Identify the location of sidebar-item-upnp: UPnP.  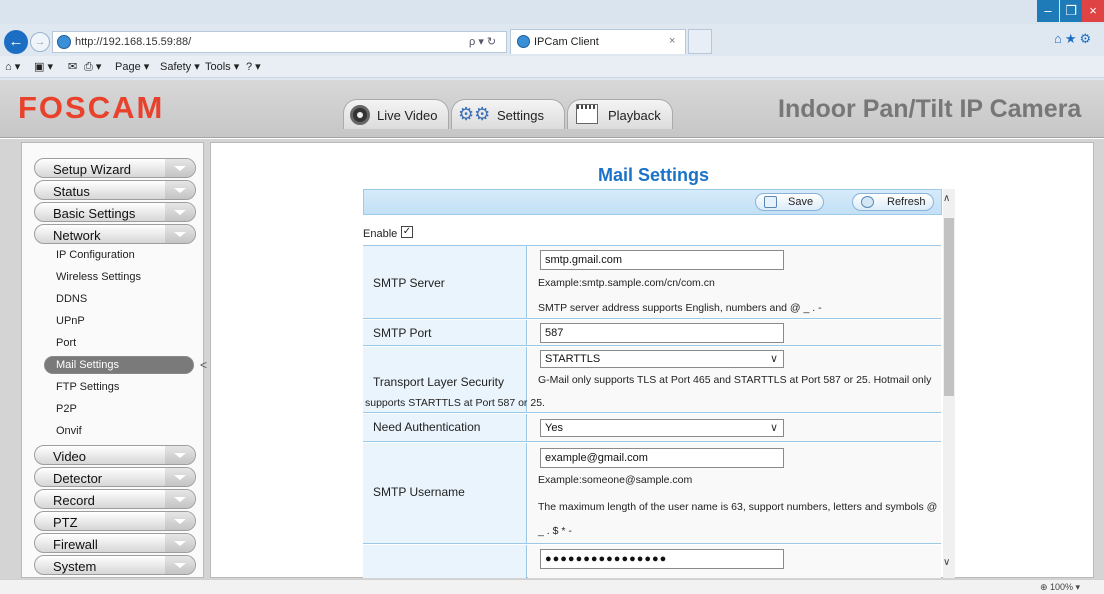
(70, 321).